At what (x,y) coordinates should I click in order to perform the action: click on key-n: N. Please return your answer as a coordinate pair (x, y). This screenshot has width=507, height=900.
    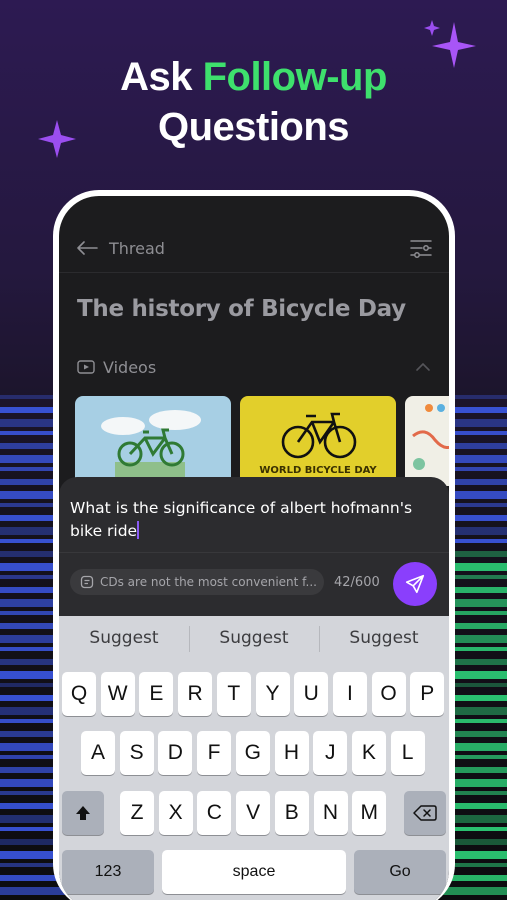
    Looking at the image, I should click on (330, 813).